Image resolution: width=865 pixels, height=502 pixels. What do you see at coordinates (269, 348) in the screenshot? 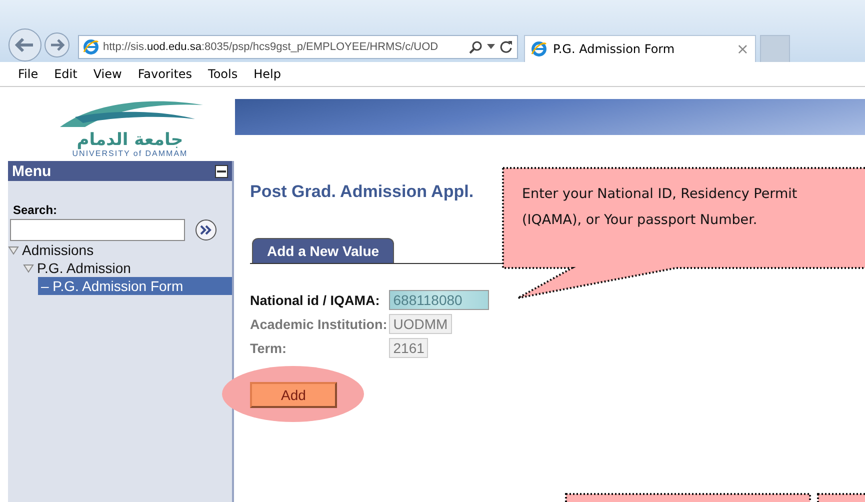
I see `field-label: Term:` at bounding box center [269, 348].